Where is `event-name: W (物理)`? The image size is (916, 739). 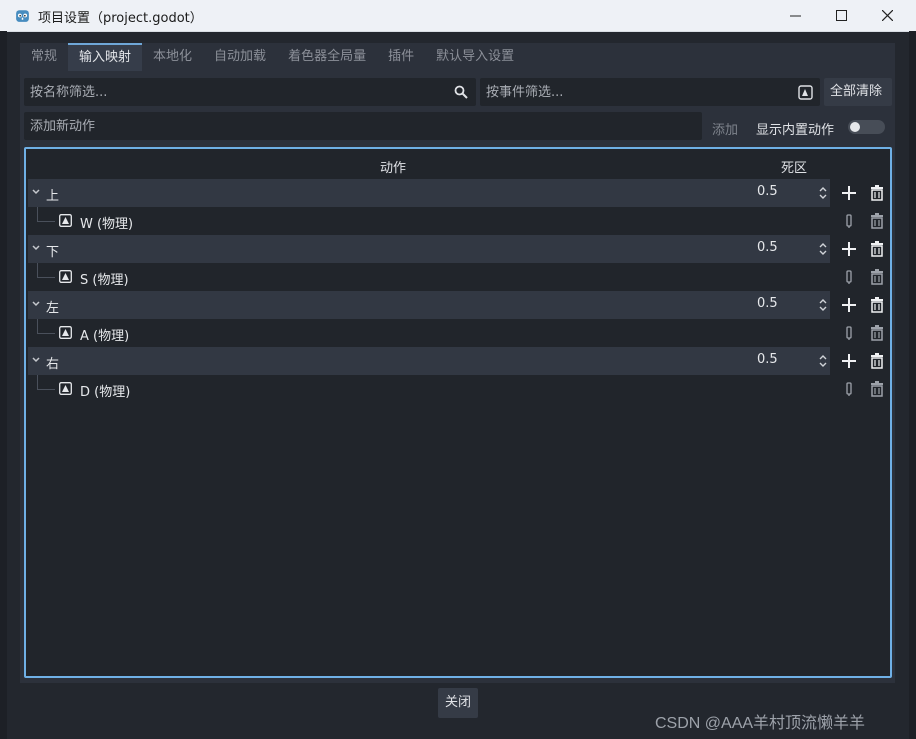 event-name: W (物理) is located at coordinates (107, 224).